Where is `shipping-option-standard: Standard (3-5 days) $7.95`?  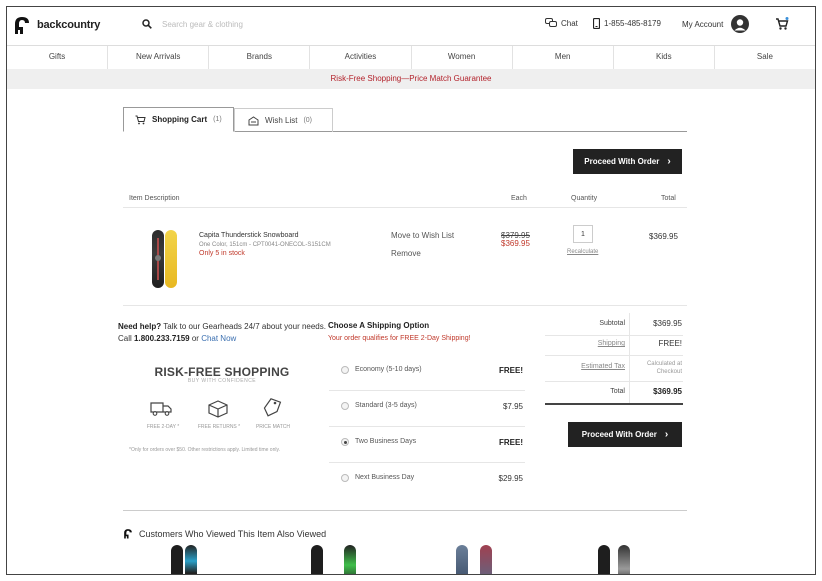
shipping-option-standard: Standard (3-5 days) $7.95 is located at coordinates (427, 409).